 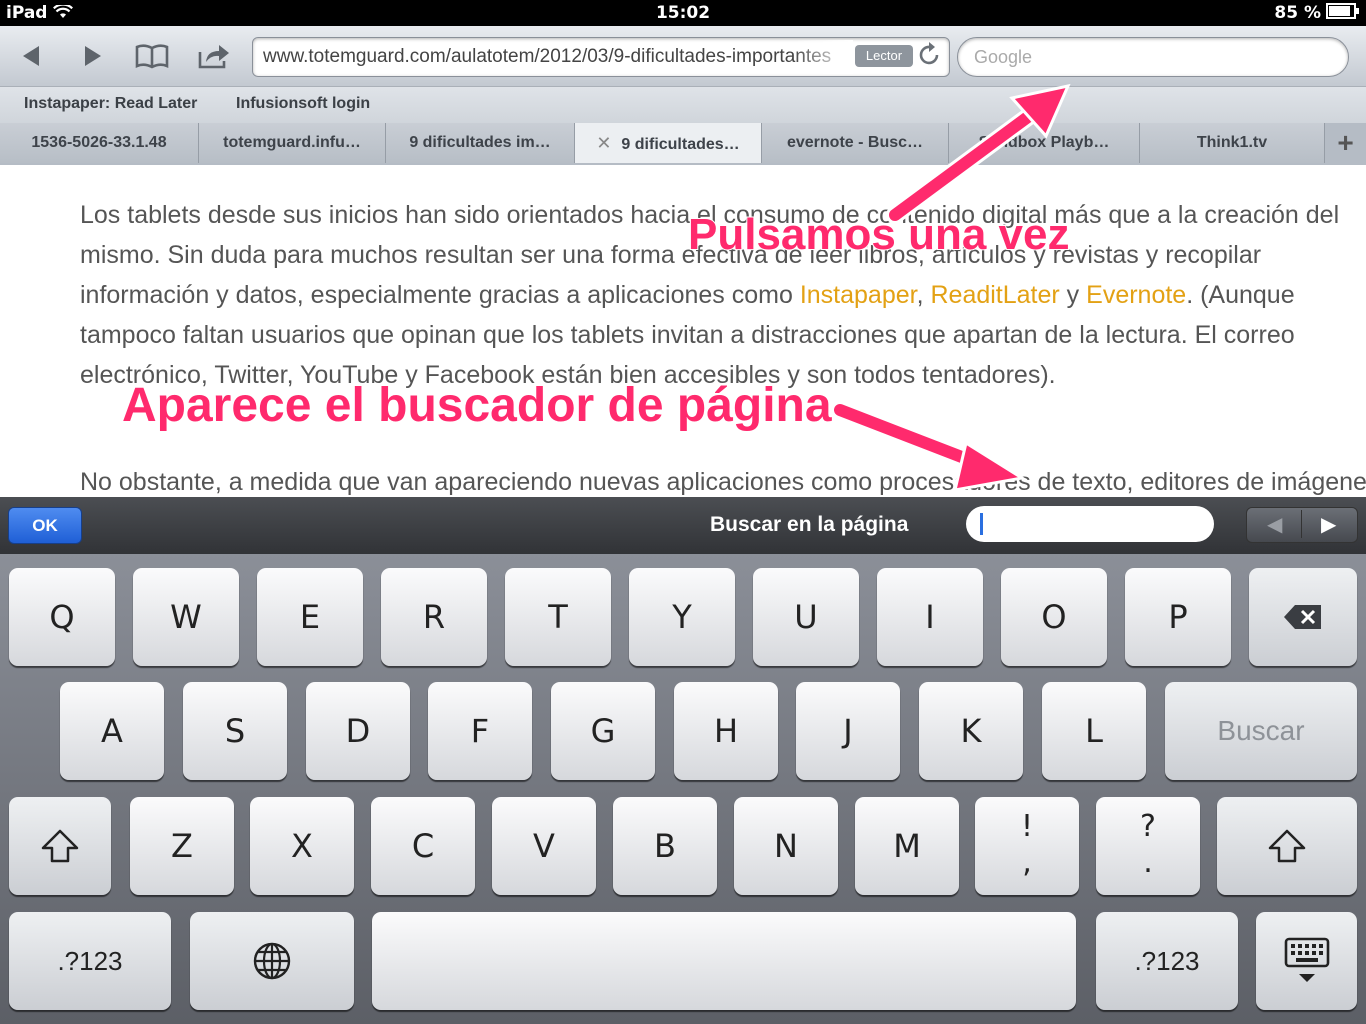 I want to click on key-k: K, so click(x=971, y=731).